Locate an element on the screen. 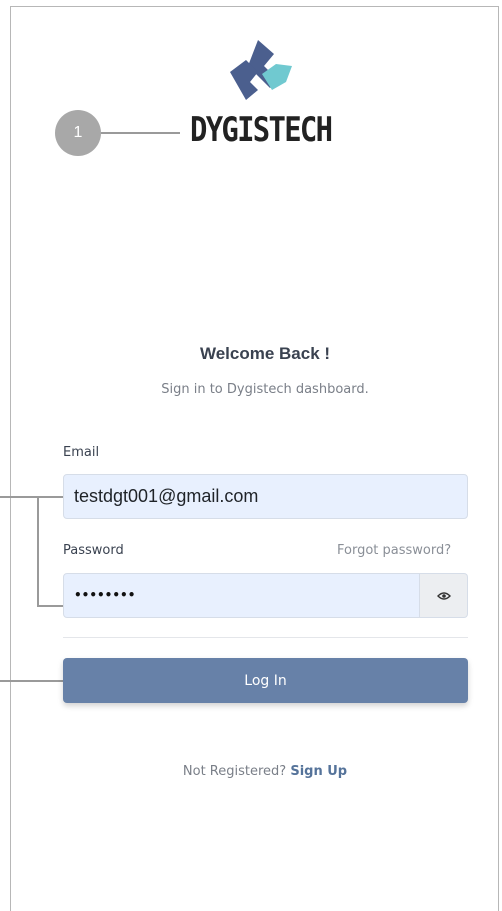  dygistech-logo-icon is located at coordinates (264, 70).